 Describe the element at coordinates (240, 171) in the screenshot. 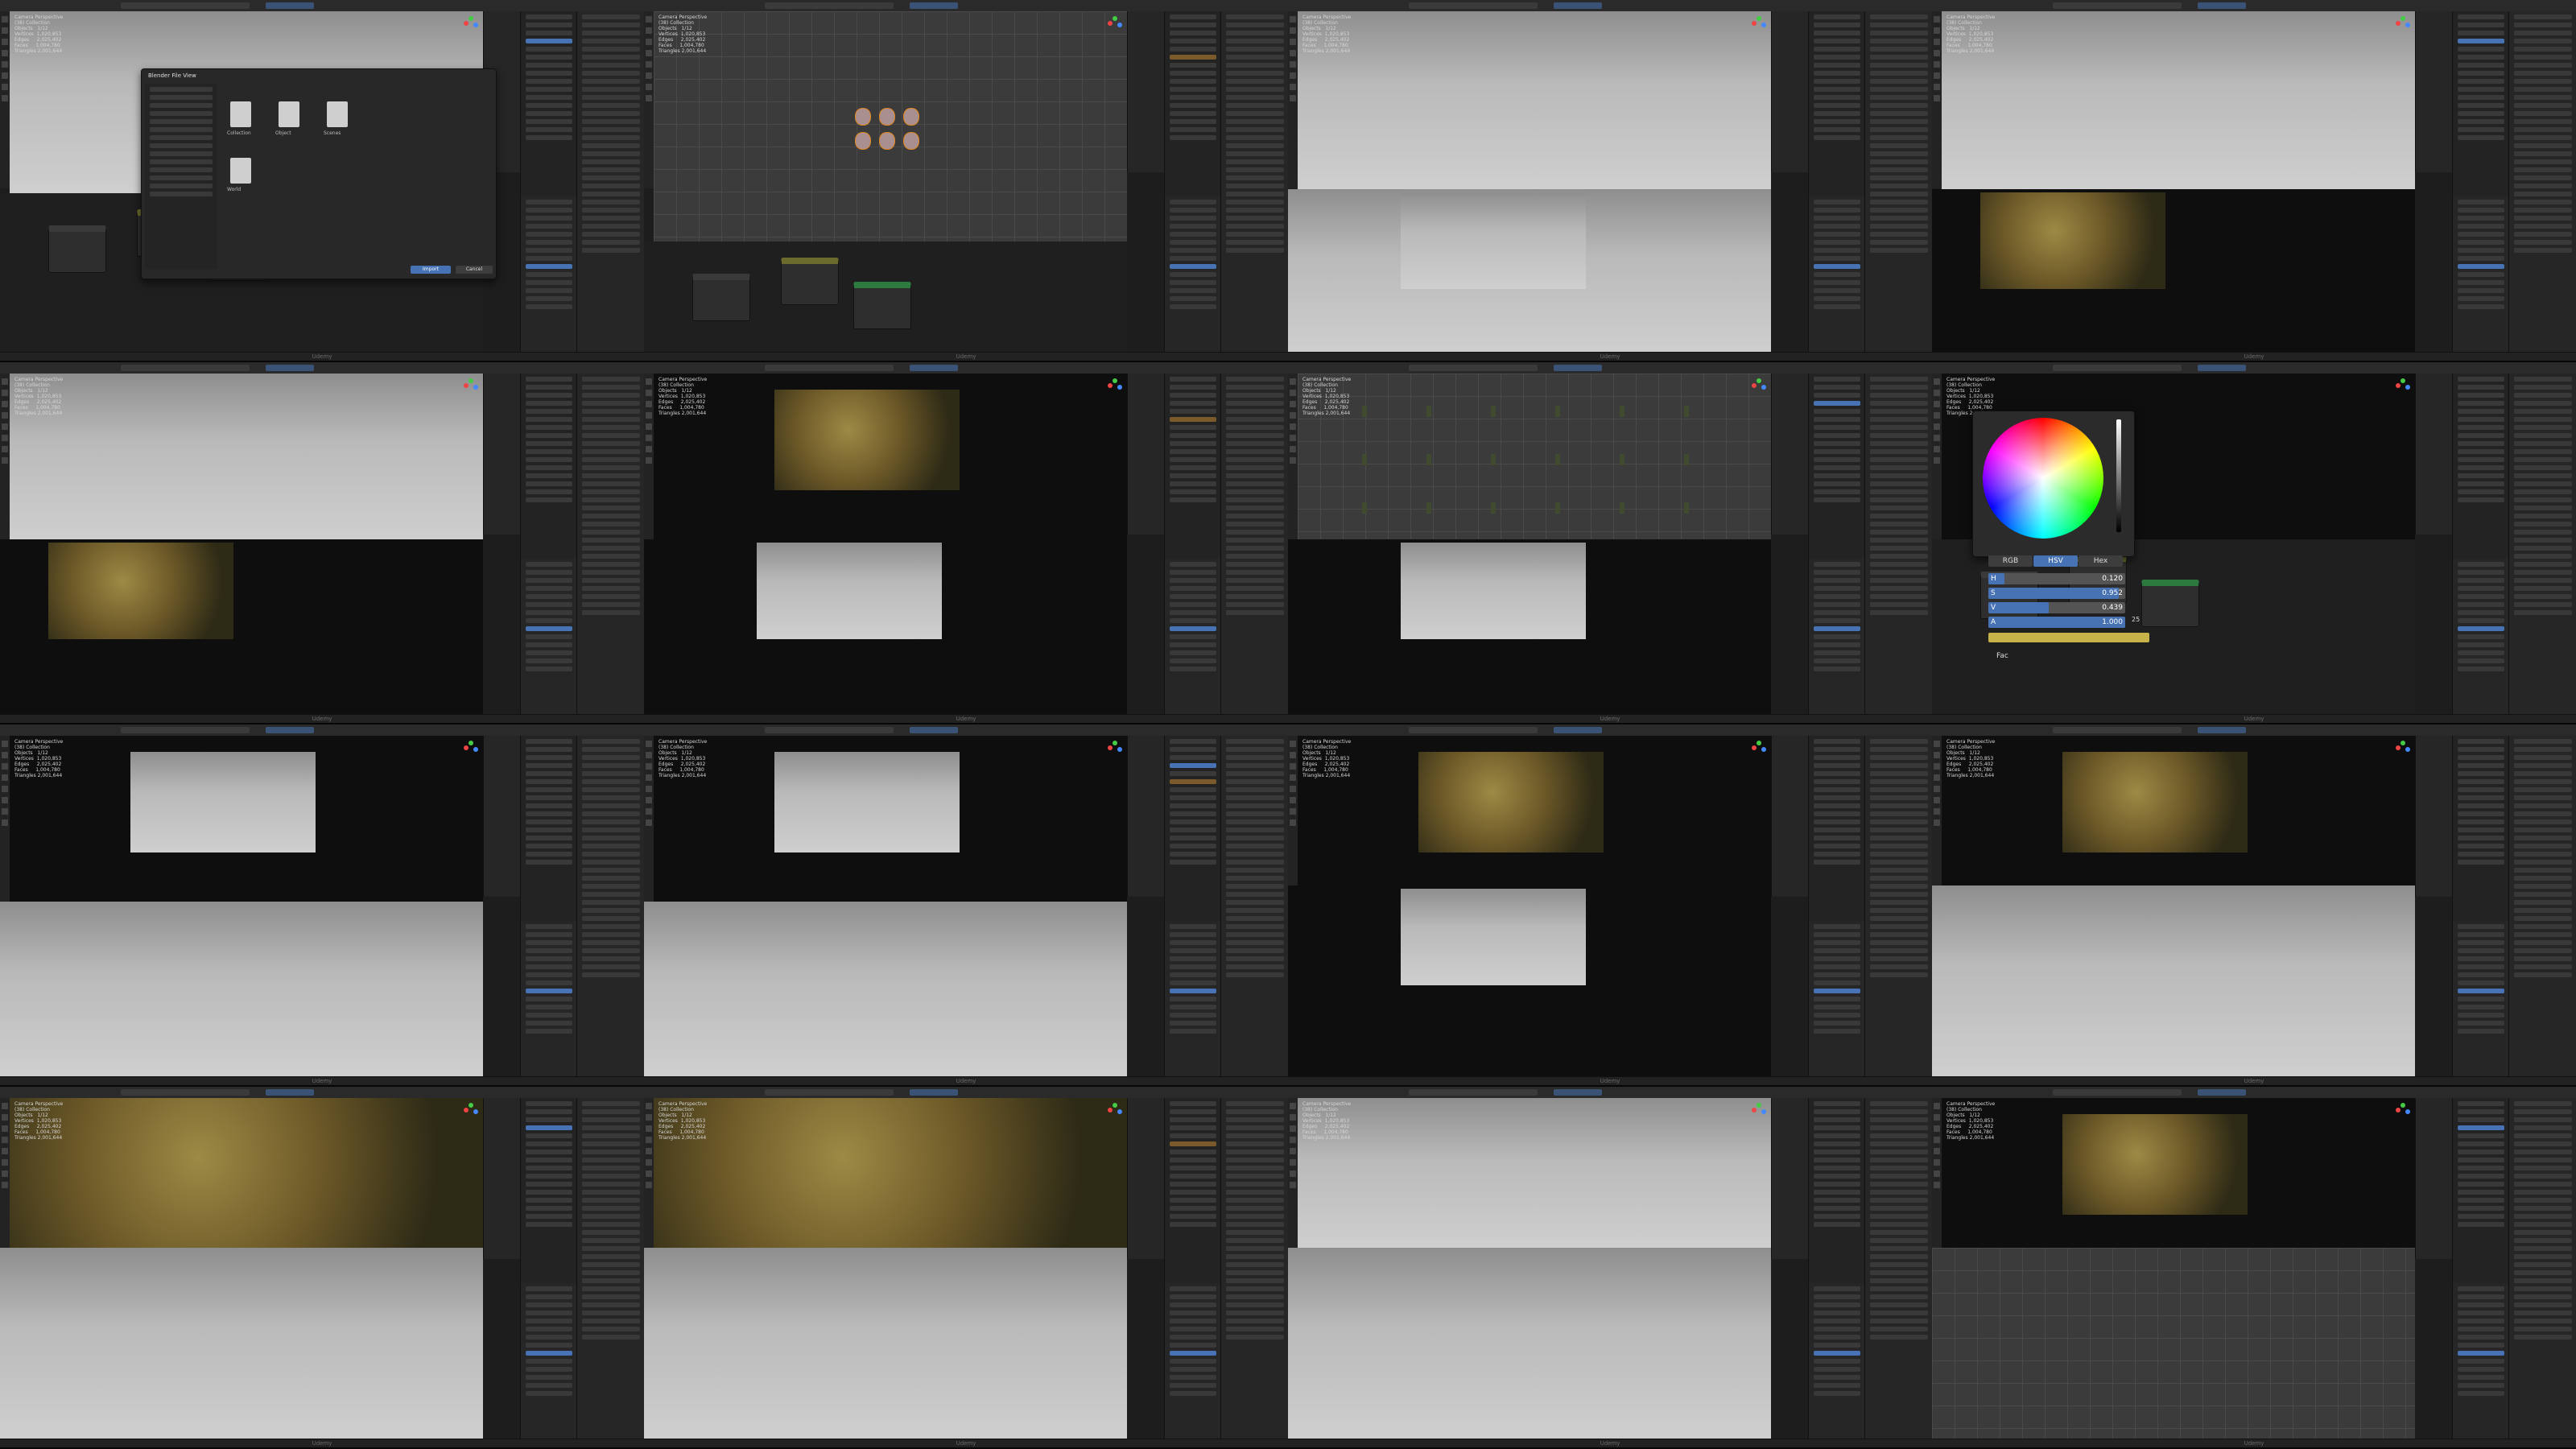

I see `file-icon` at that location.